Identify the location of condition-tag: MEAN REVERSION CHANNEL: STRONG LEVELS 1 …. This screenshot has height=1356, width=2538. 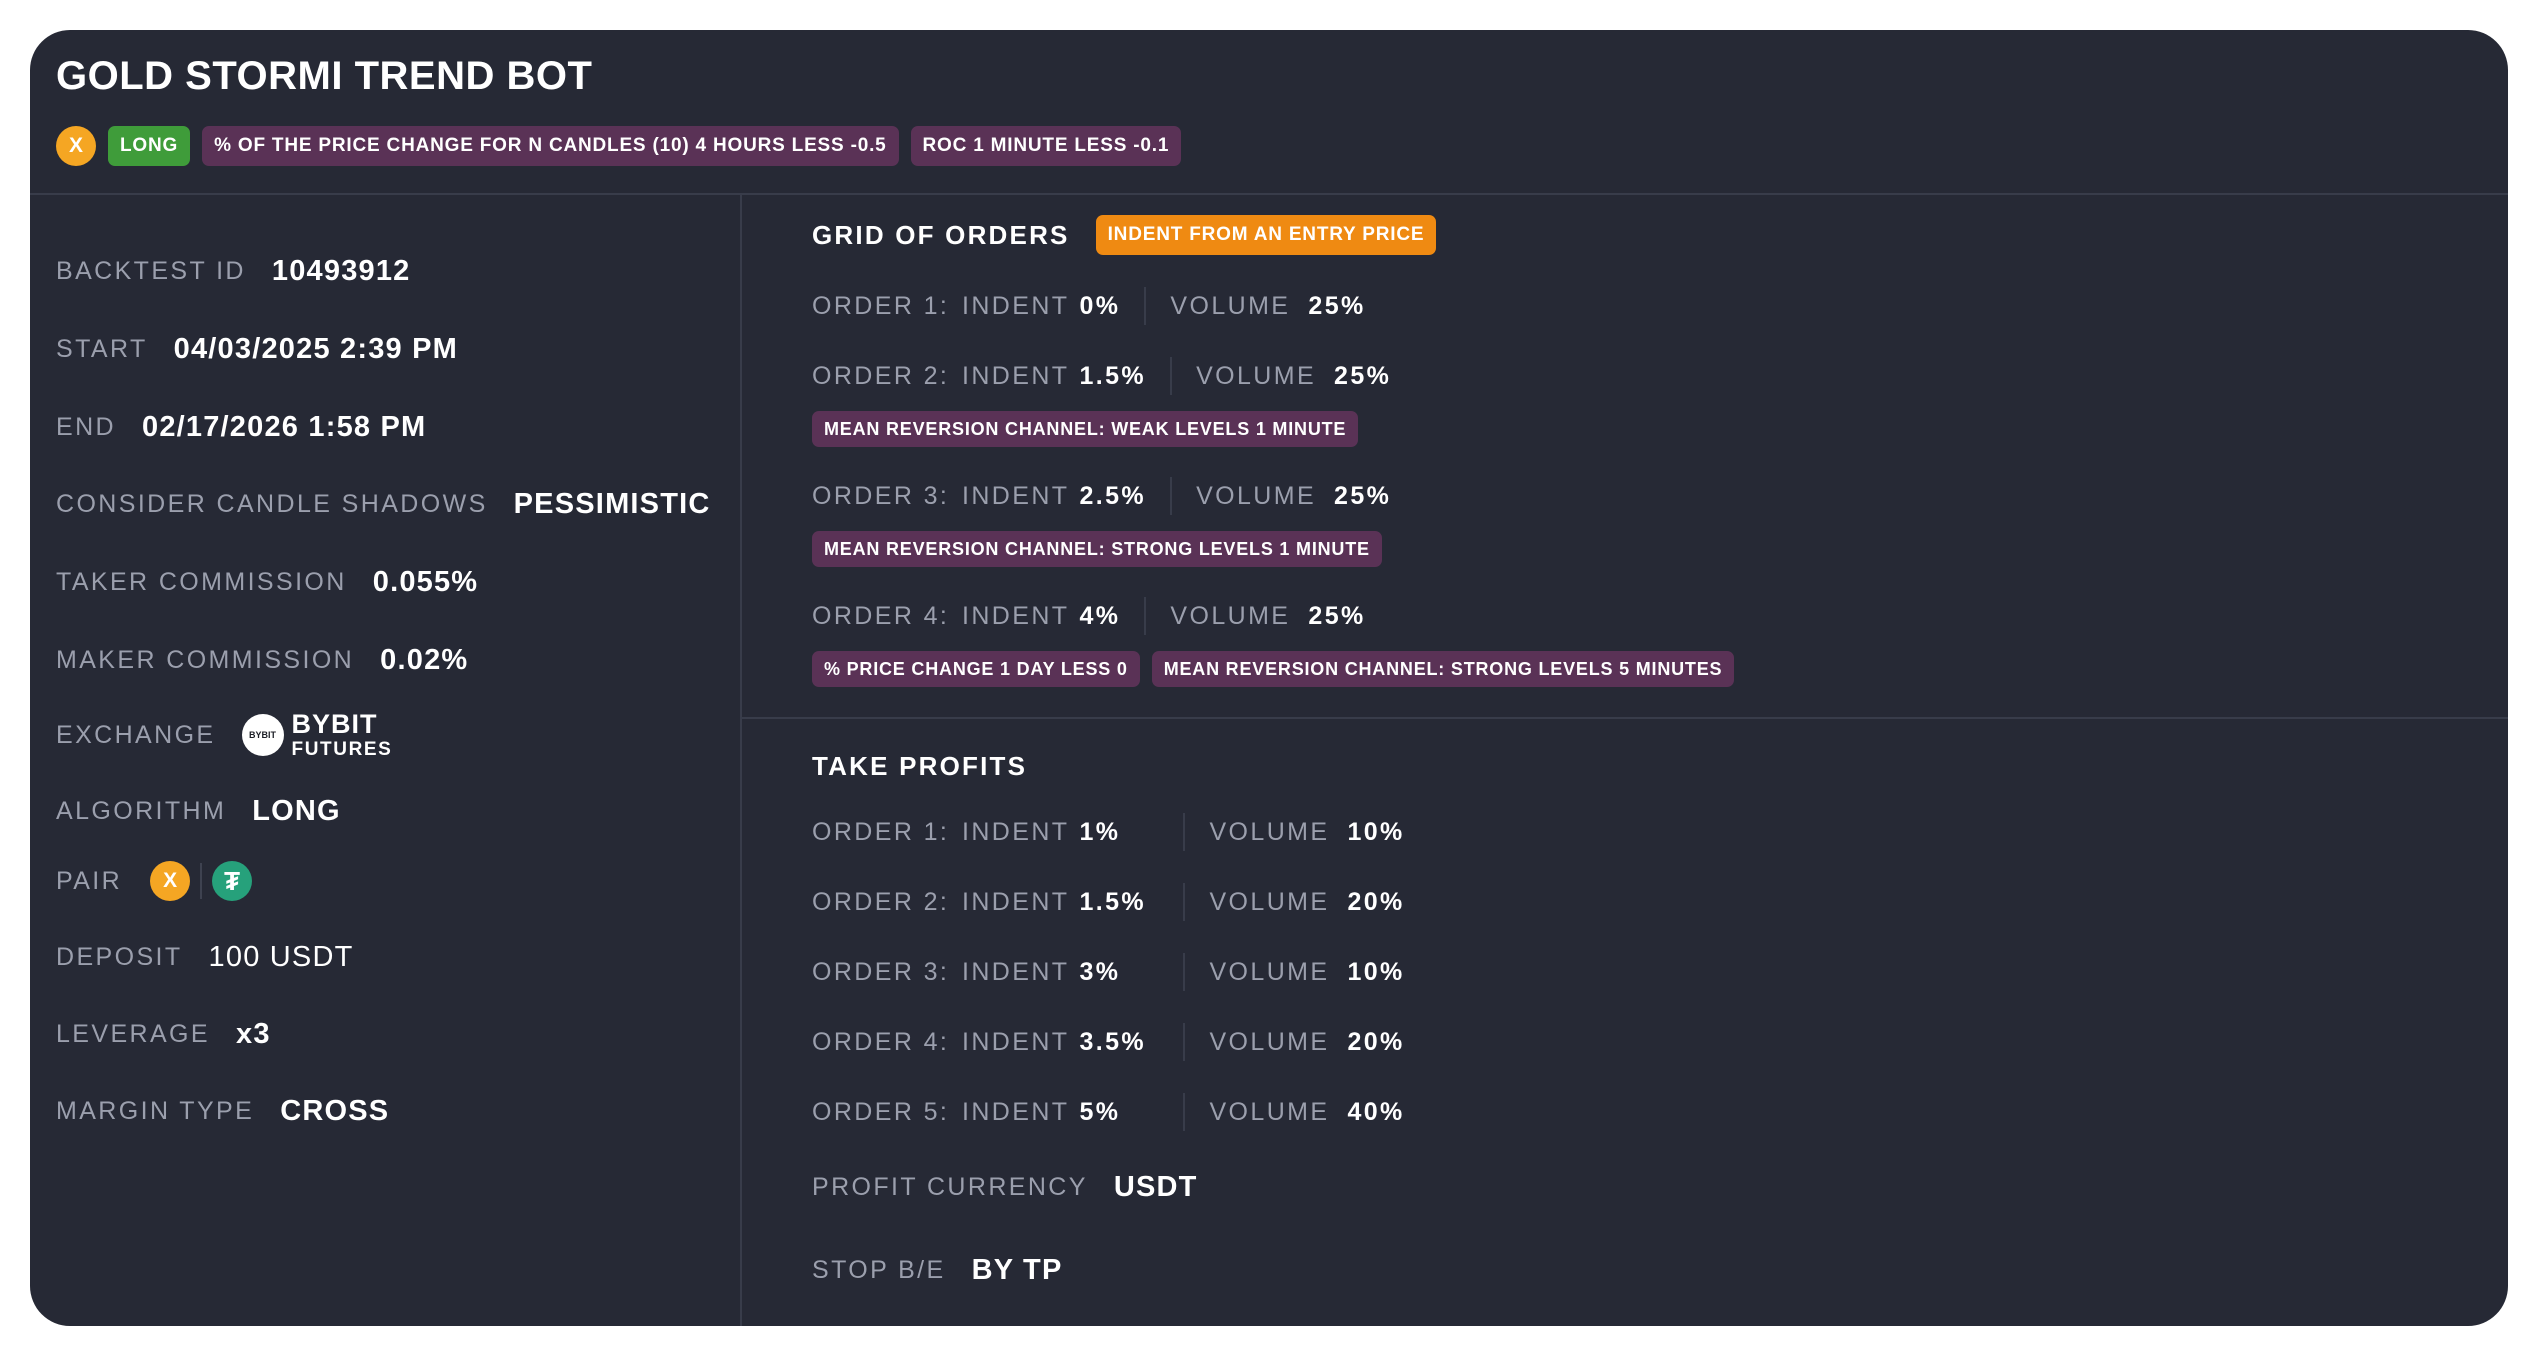
(1097, 549).